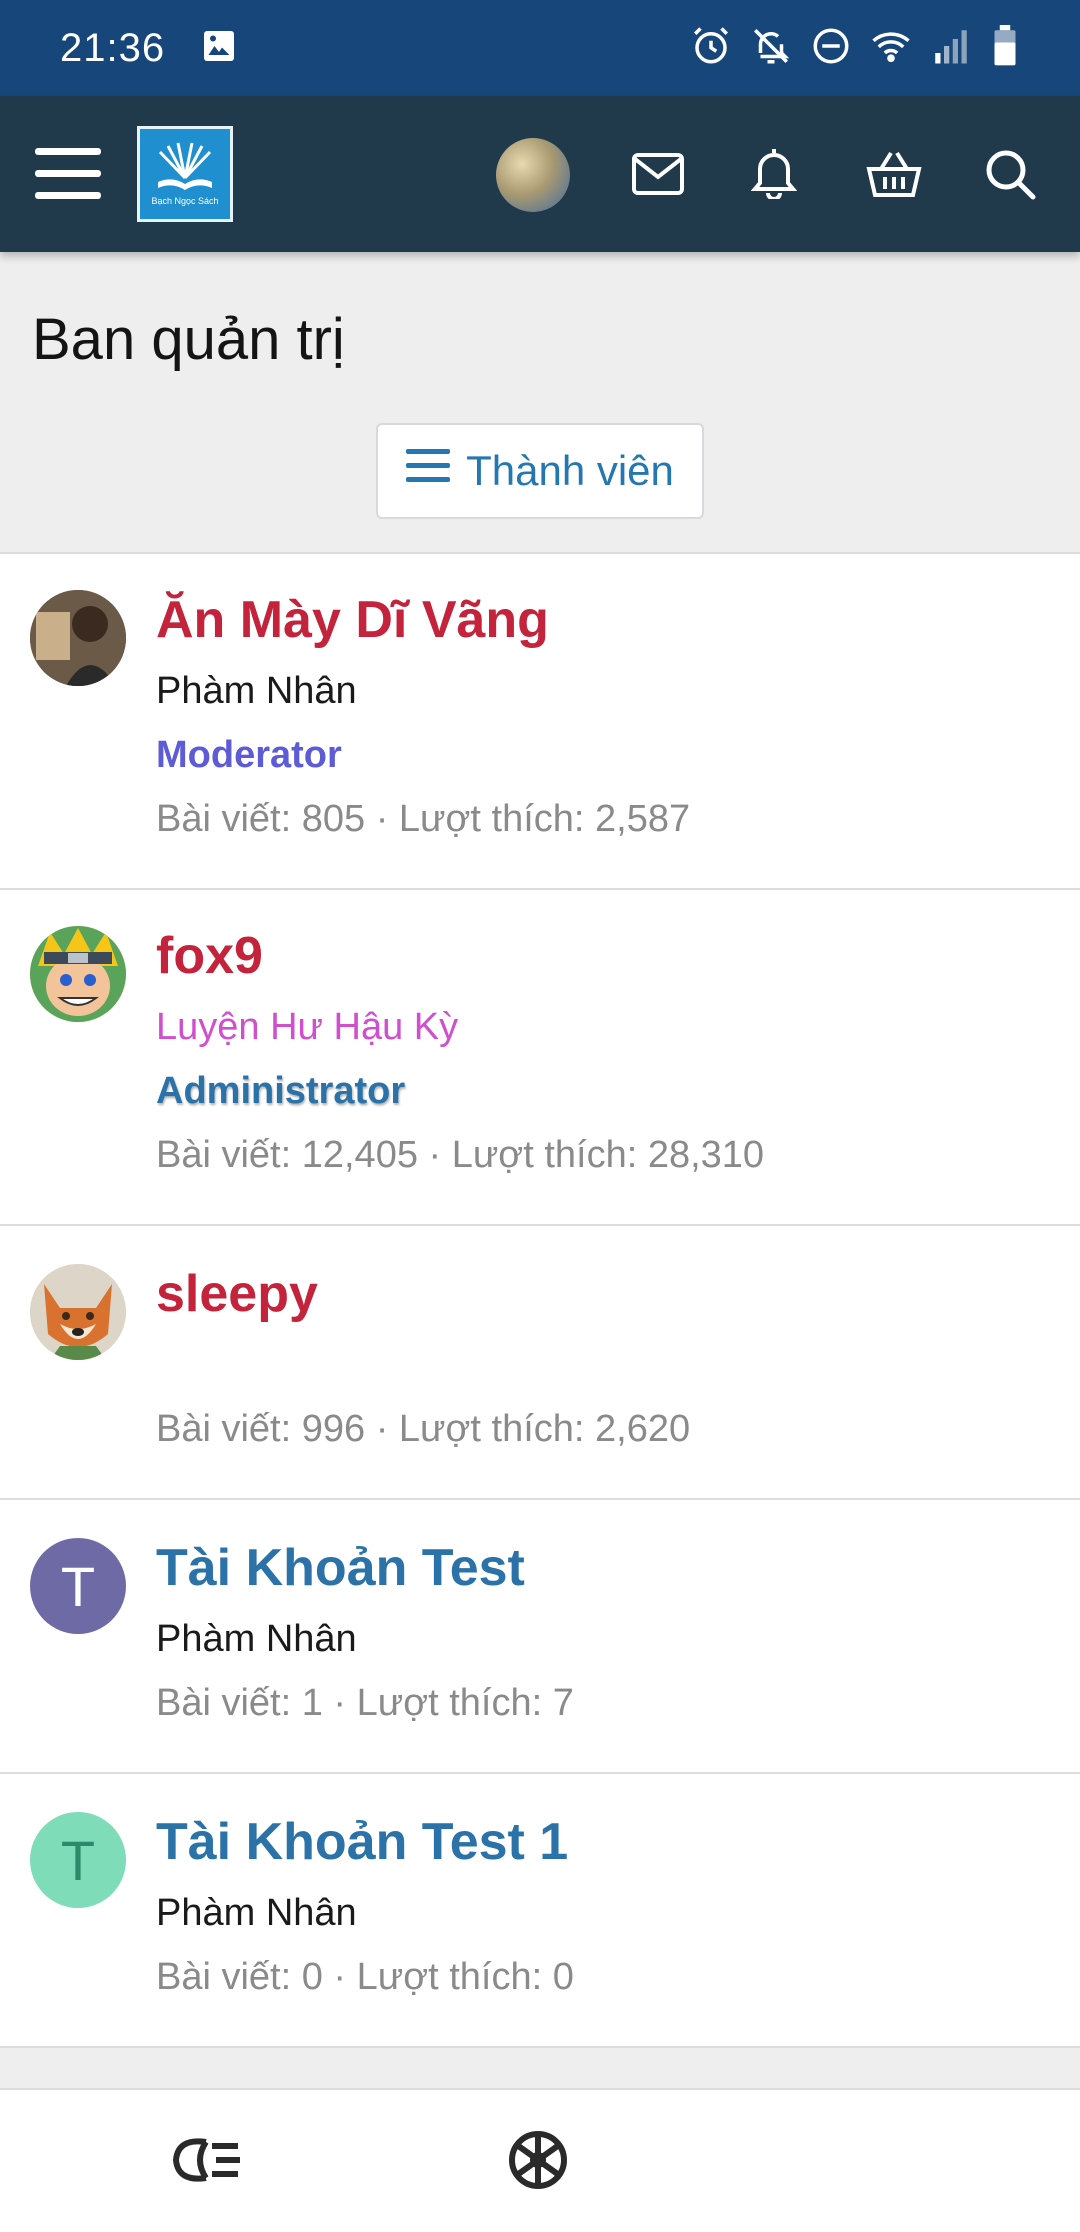  I want to click on status-time: 21:36, so click(113, 47).